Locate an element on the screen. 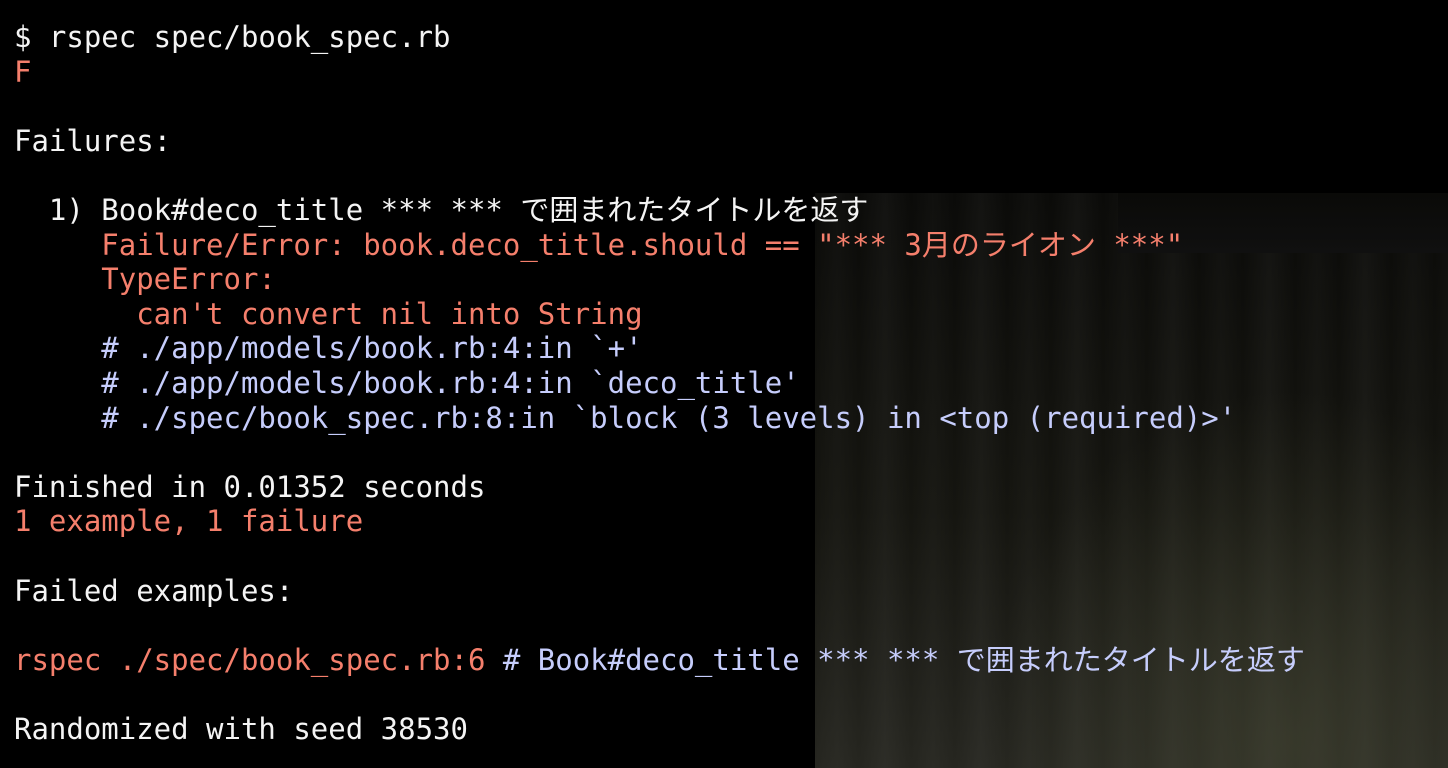 This screenshot has height=768, width=1448. terminal-text-segment: Failures: is located at coordinates (93, 140).